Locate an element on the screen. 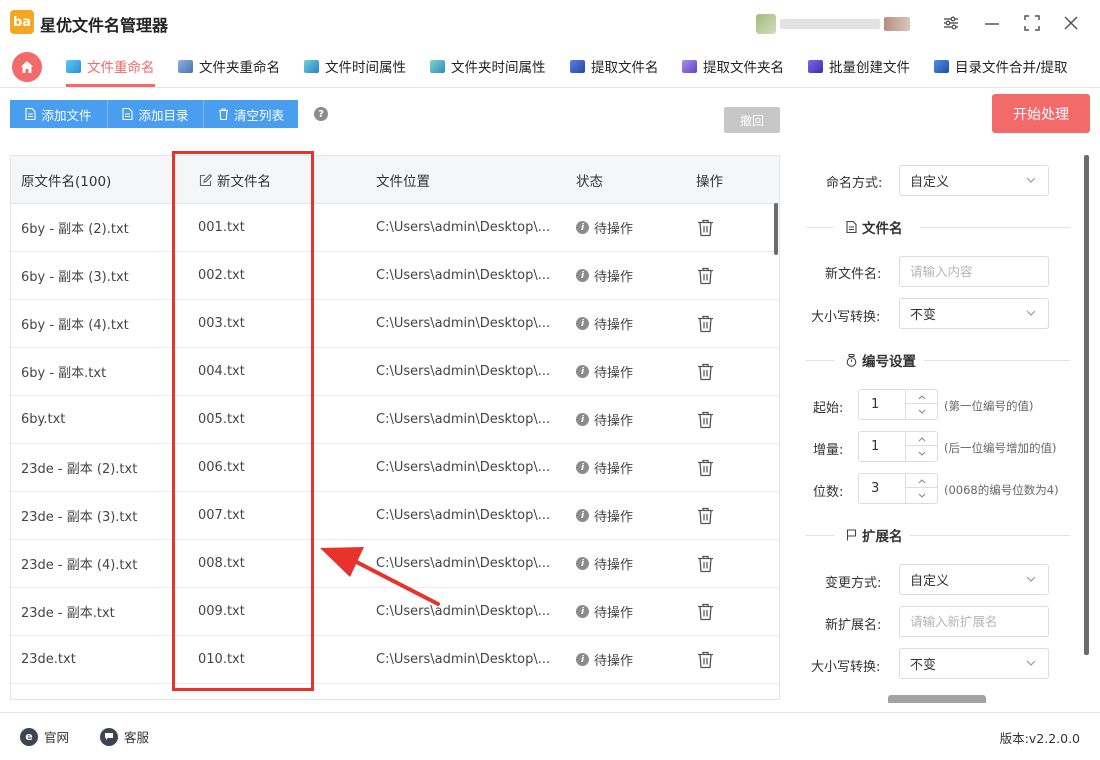 This screenshot has height=760, width=1100. info-icon: i is located at coordinates (582, 419).